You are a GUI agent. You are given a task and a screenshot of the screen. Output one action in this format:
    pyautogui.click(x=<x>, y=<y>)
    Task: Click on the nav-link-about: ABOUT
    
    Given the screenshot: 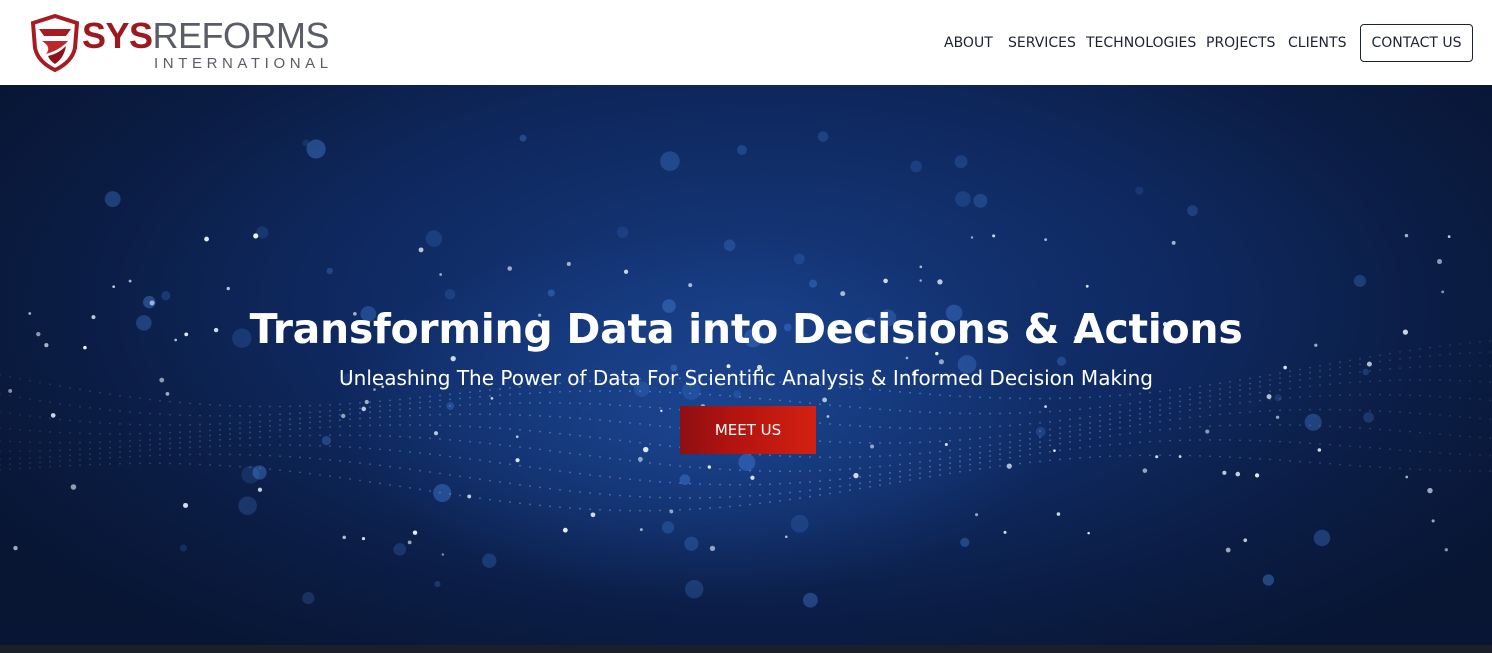 What is the action you would take?
    pyautogui.click(x=968, y=43)
    